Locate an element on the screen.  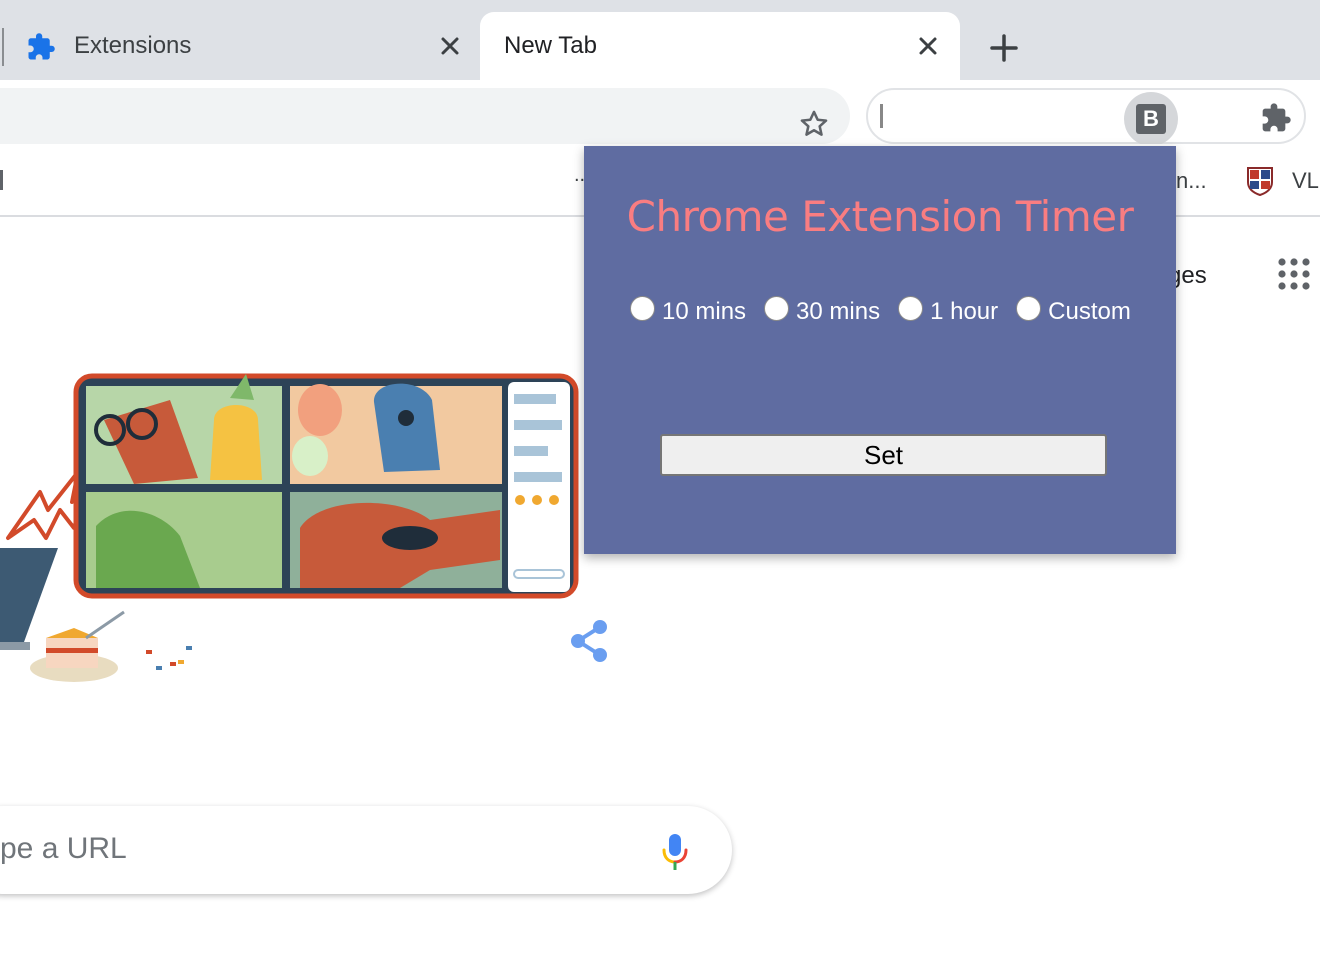
extension-b-icon: B is located at coordinates (1151, 119).